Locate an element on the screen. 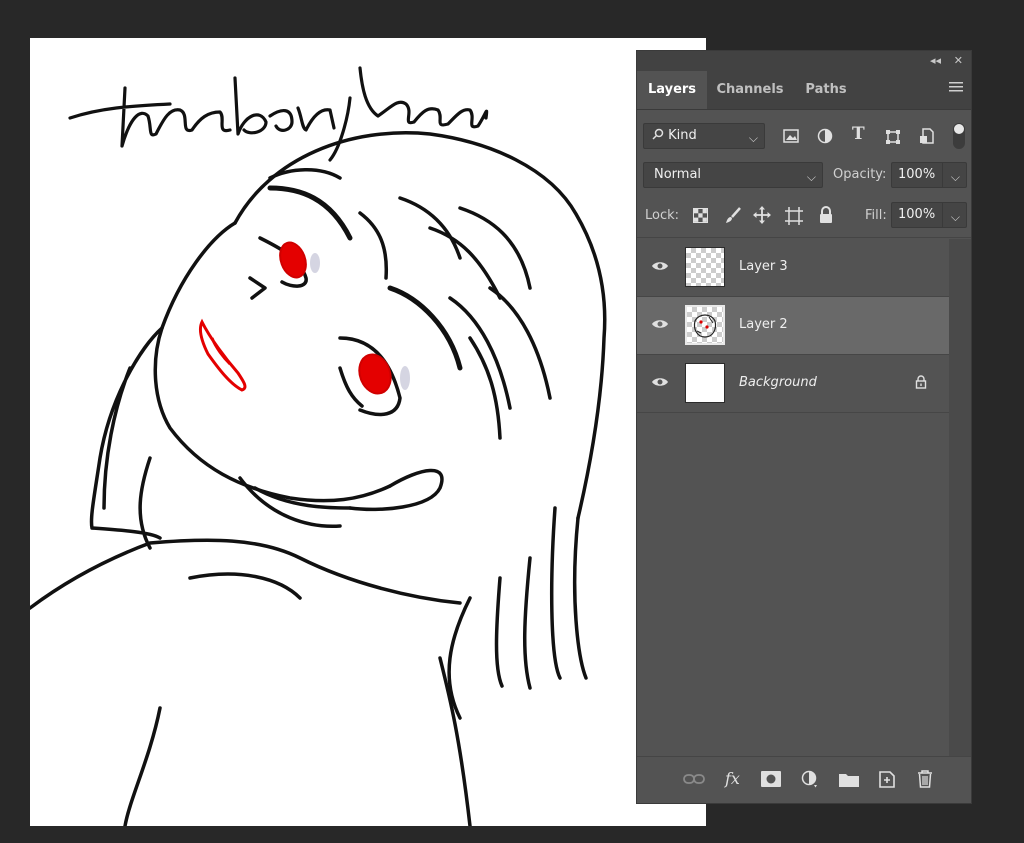  layer-row-background: Background is located at coordinates (793, 384).